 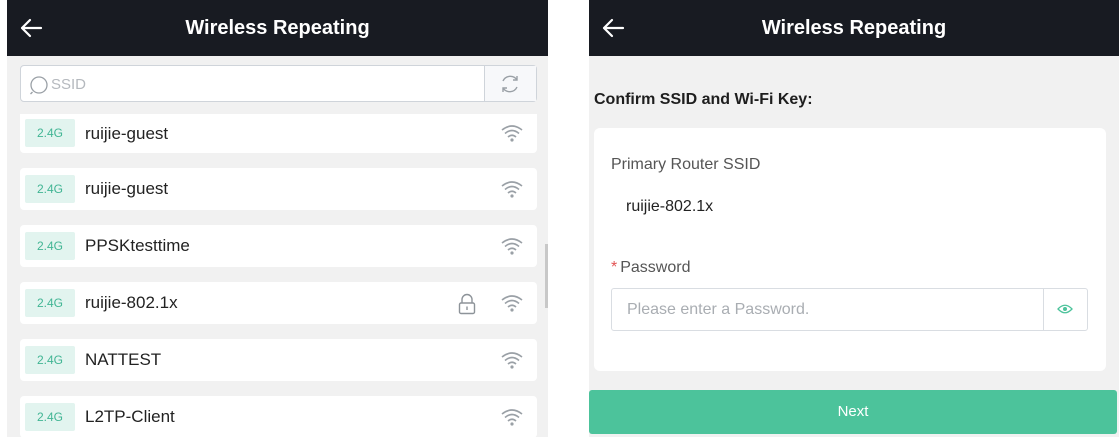 What do you see at coordinates (278, 416) in the screenshot?
I see `network-row: 2.4G L2TP-Client` at bounding box center [278, 416].